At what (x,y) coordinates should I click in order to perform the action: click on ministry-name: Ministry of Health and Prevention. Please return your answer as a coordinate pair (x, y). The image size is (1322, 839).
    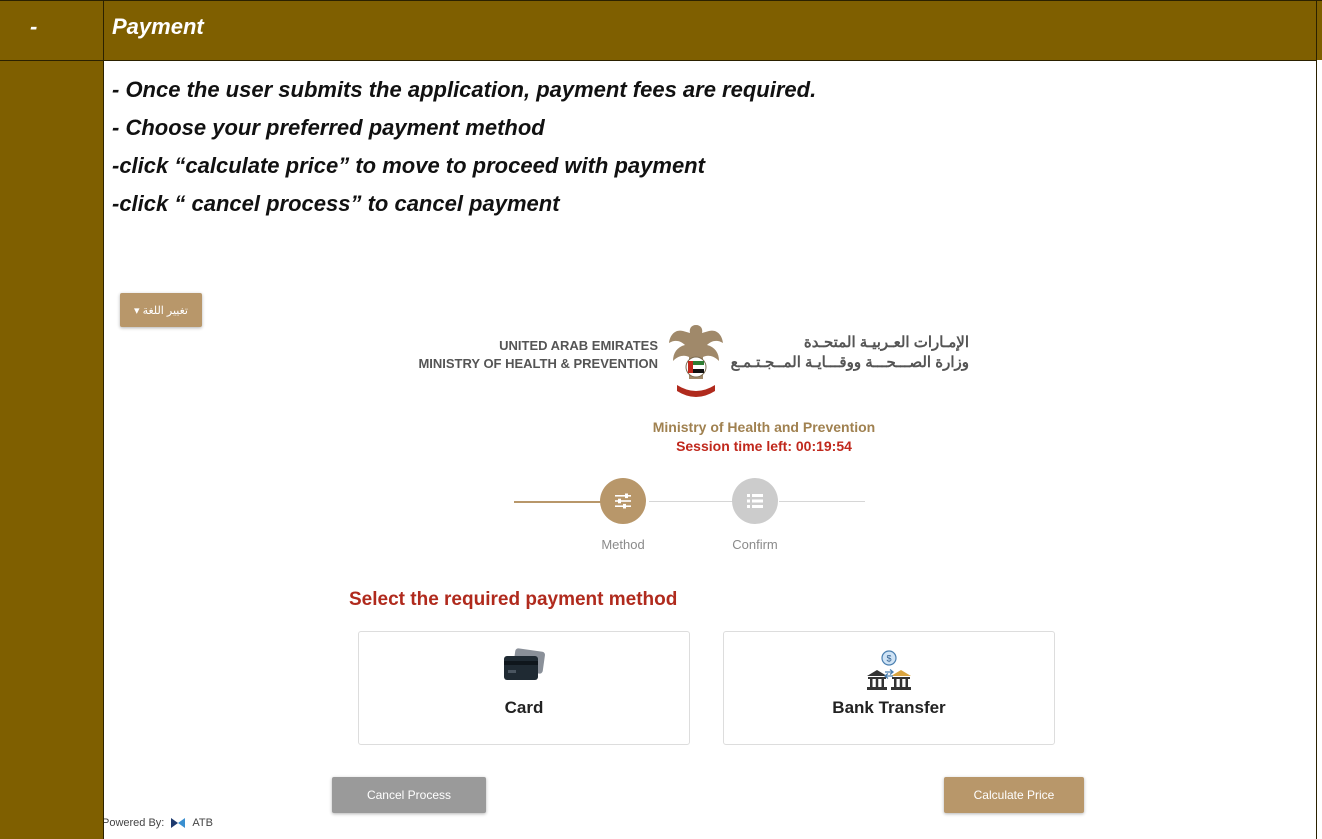
    Looking at the image, I should click on (764, 427).